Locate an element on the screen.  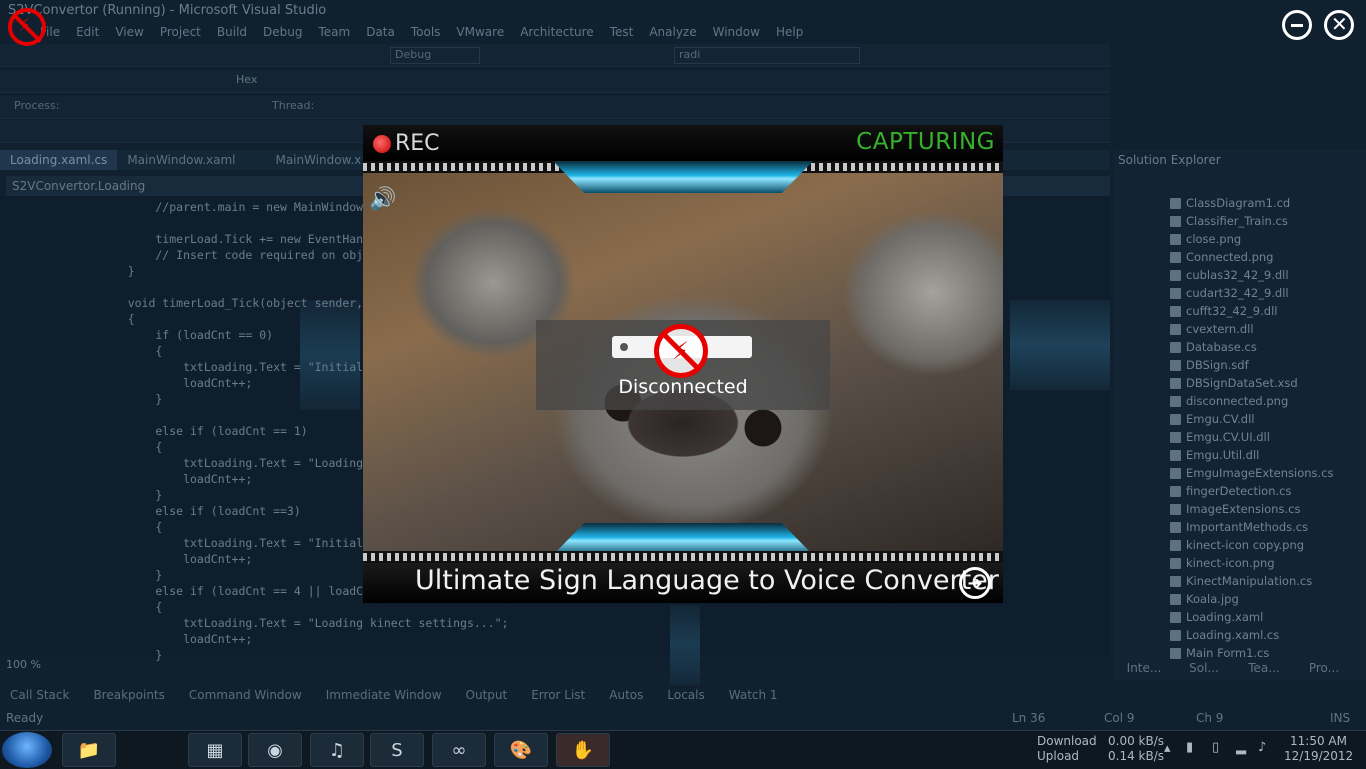
skype-icon: S is located at coordinates (397, 750).